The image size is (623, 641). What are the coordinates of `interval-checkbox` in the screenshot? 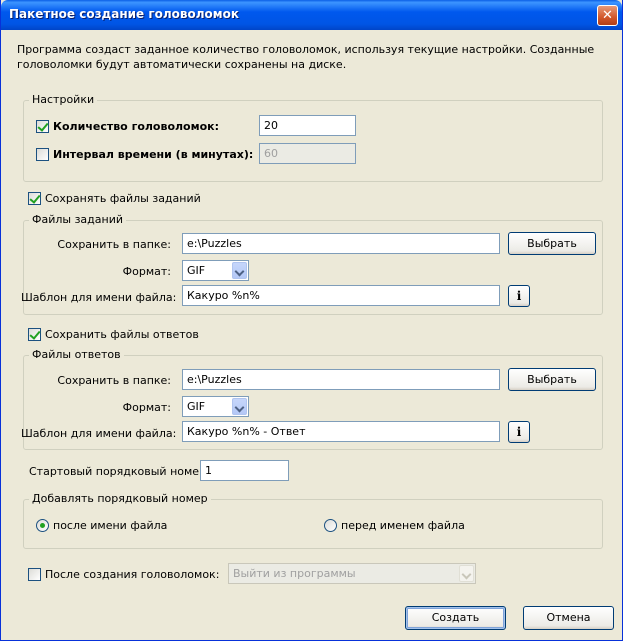 It's located at (42, 154).